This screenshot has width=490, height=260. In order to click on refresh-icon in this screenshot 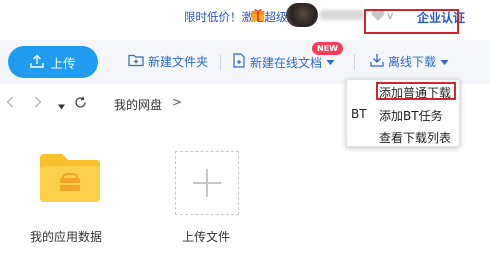, I will do `click(80, 104)`.